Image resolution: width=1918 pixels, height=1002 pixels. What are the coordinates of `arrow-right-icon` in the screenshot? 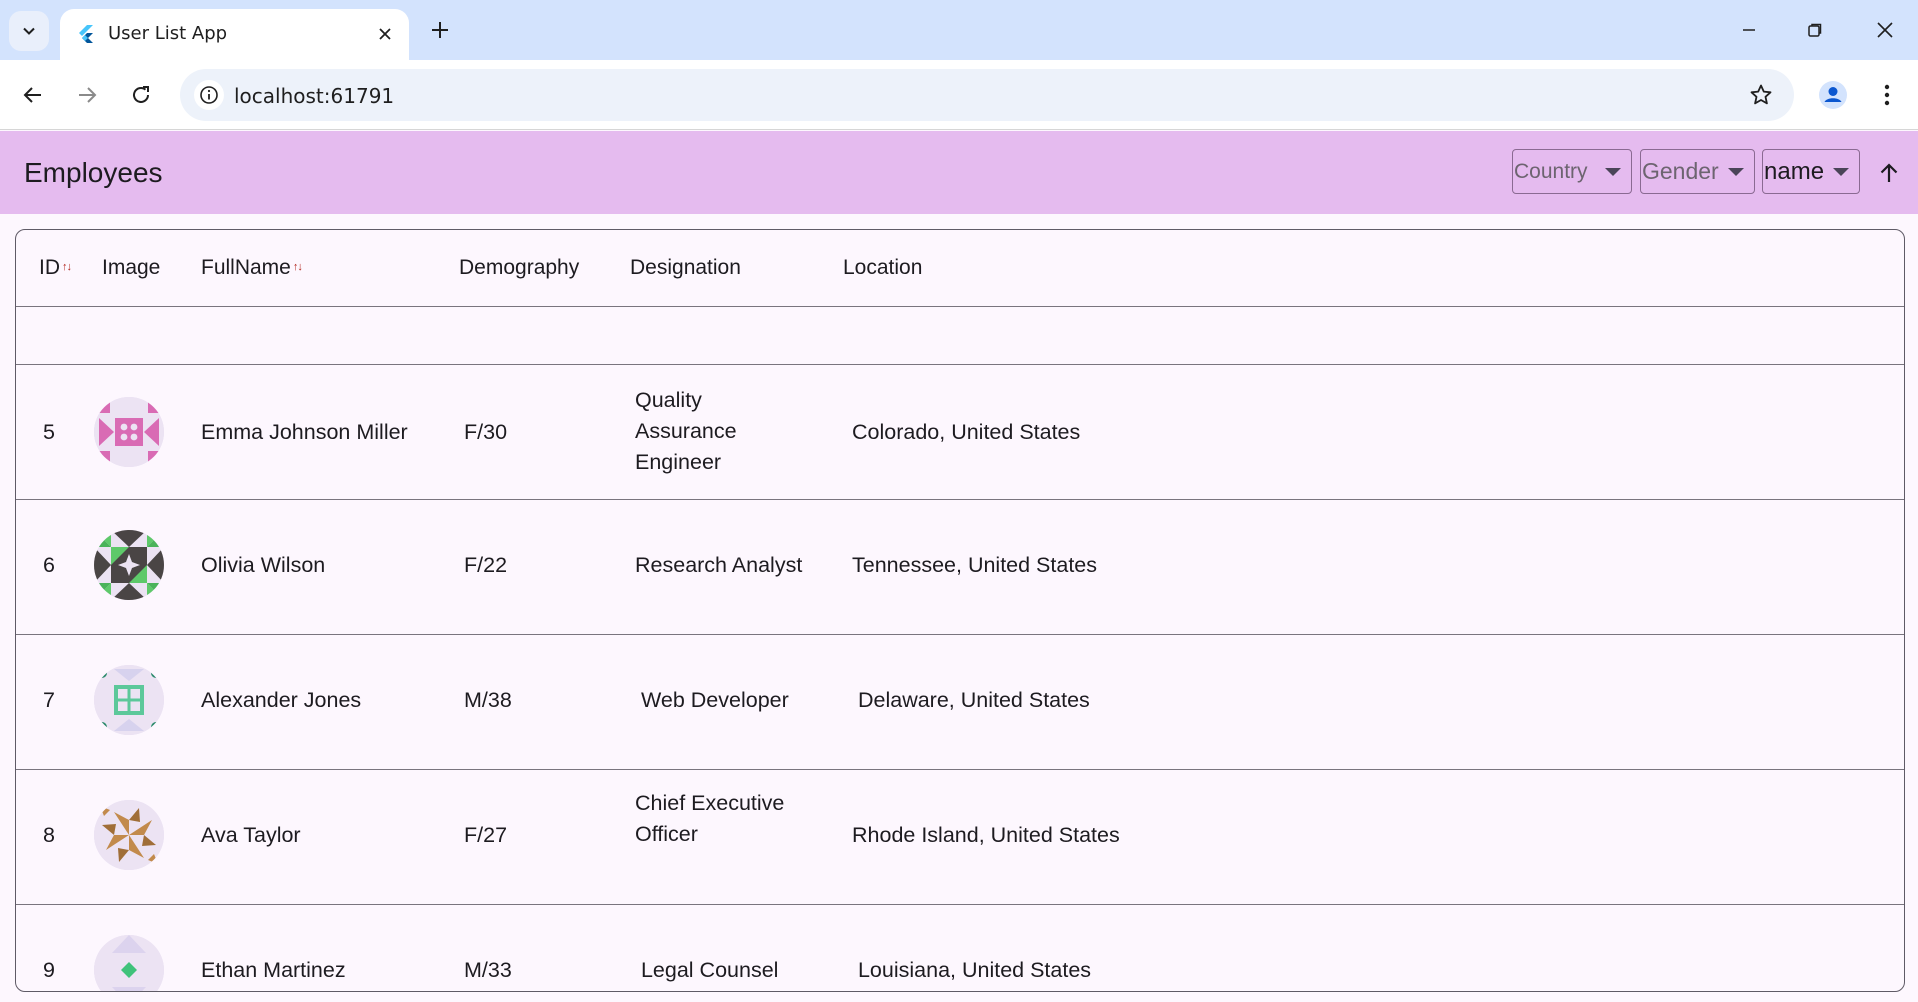 It's located at (88, 95).